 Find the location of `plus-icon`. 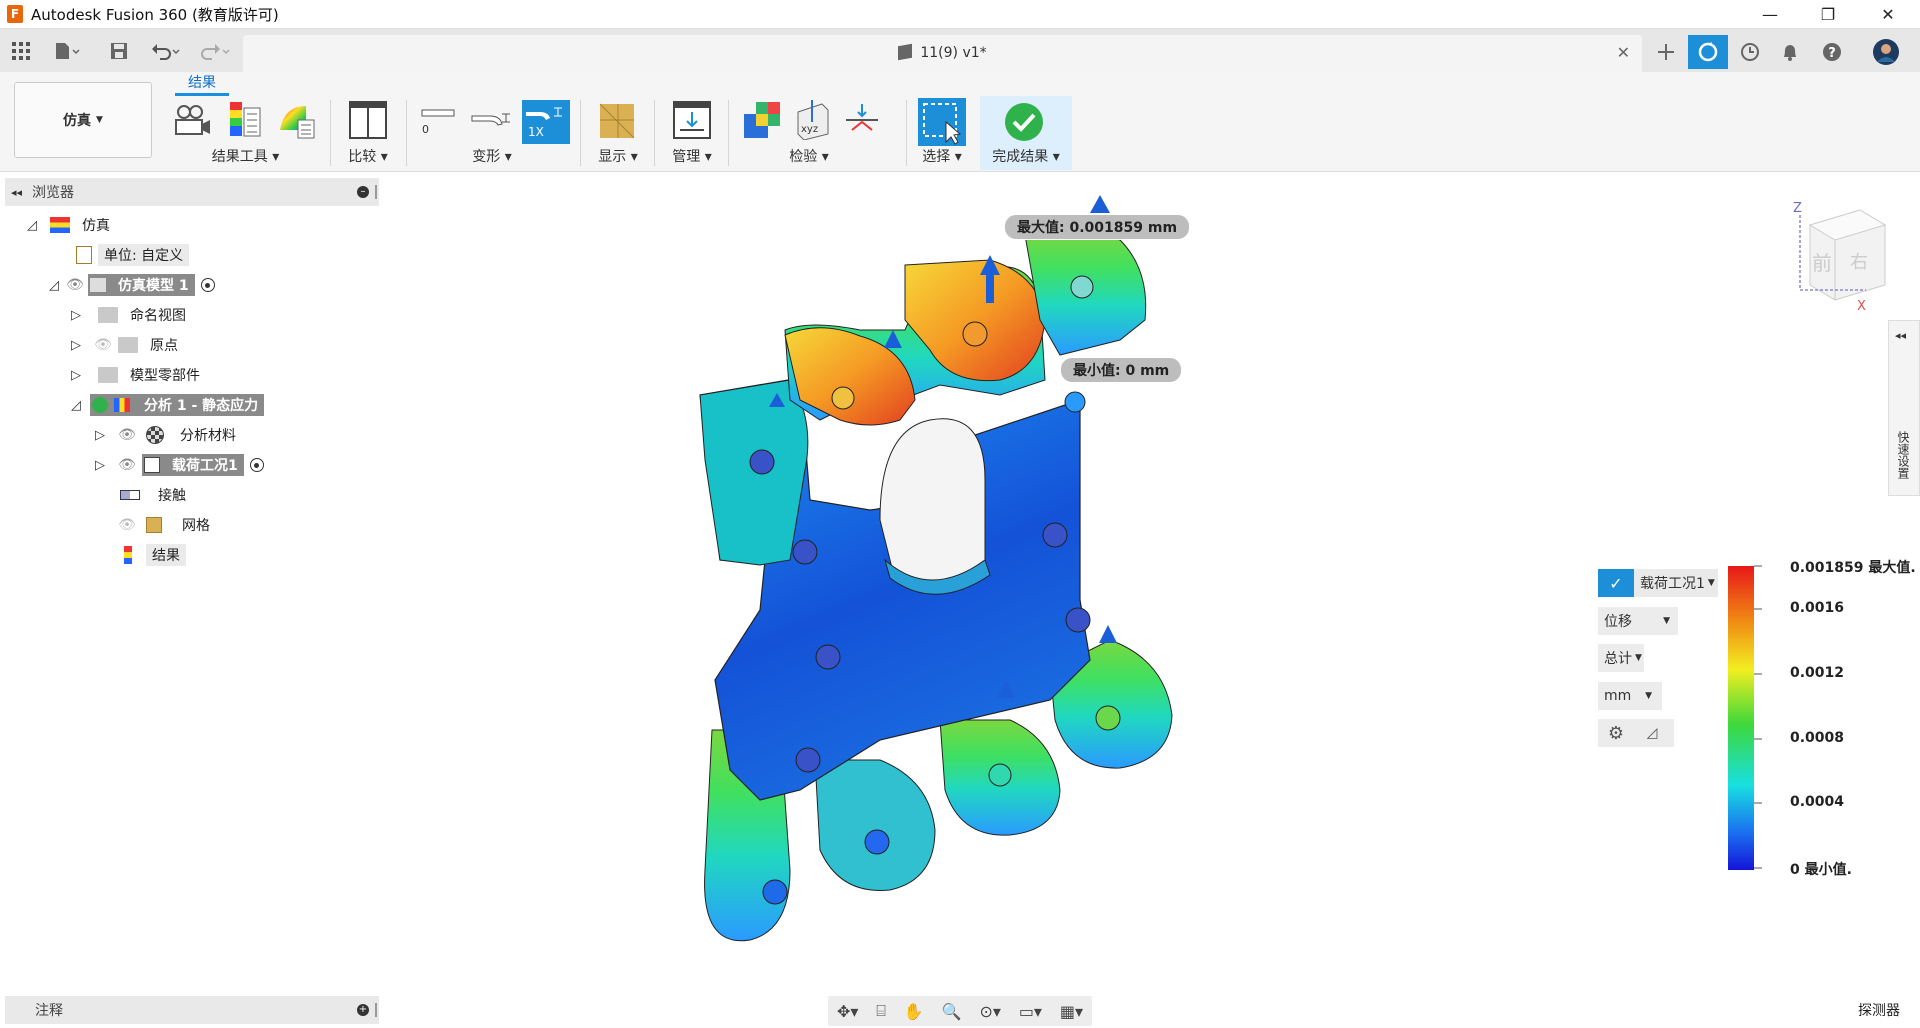

plus-icon is located at coordinates (1666, 52).